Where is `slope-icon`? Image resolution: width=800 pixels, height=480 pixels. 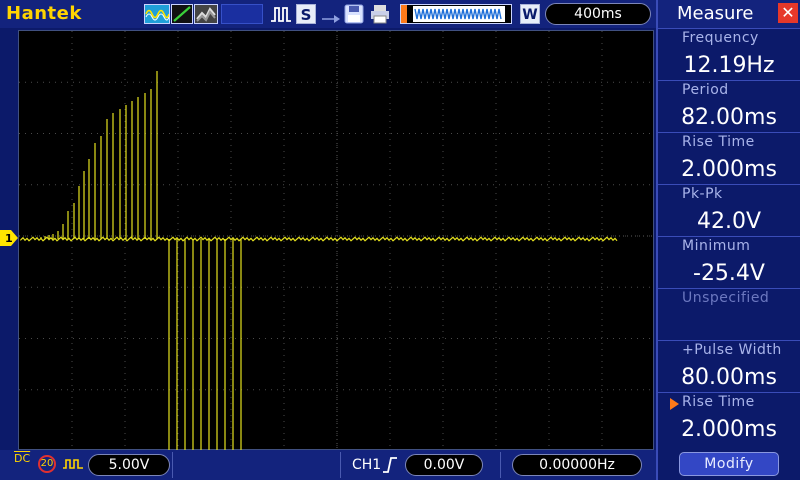
slope-icon is located at coordinates (182, 14).